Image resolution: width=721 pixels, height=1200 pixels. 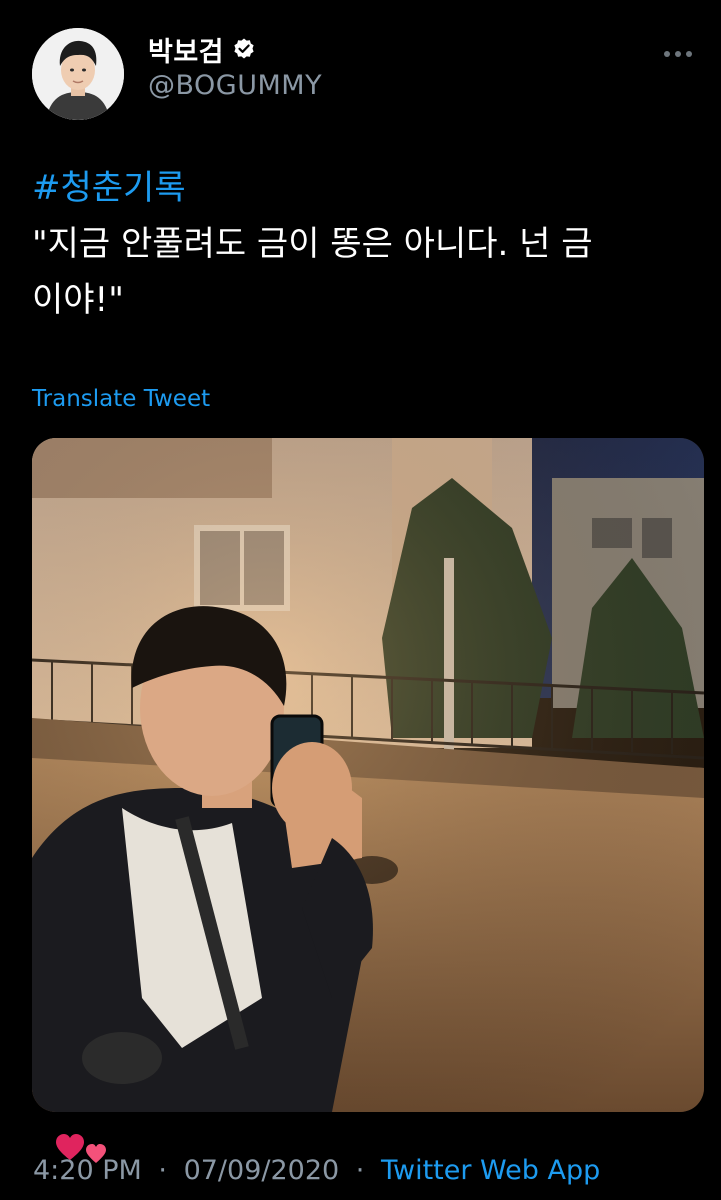 I want to click on tweet-time: 4:20 PM, so click(x=87, y=1170).